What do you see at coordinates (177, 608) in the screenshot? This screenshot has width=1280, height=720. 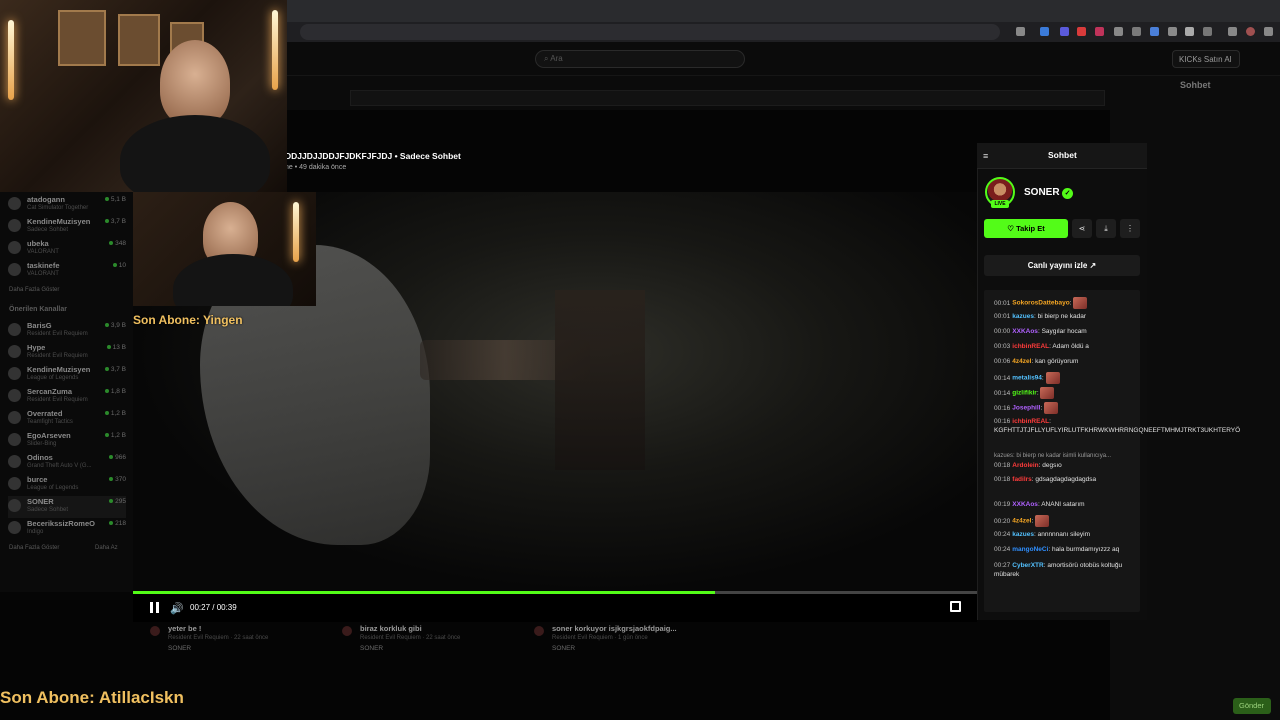 I see `volume-icon: 🔊` at bounding box center [177, 608].